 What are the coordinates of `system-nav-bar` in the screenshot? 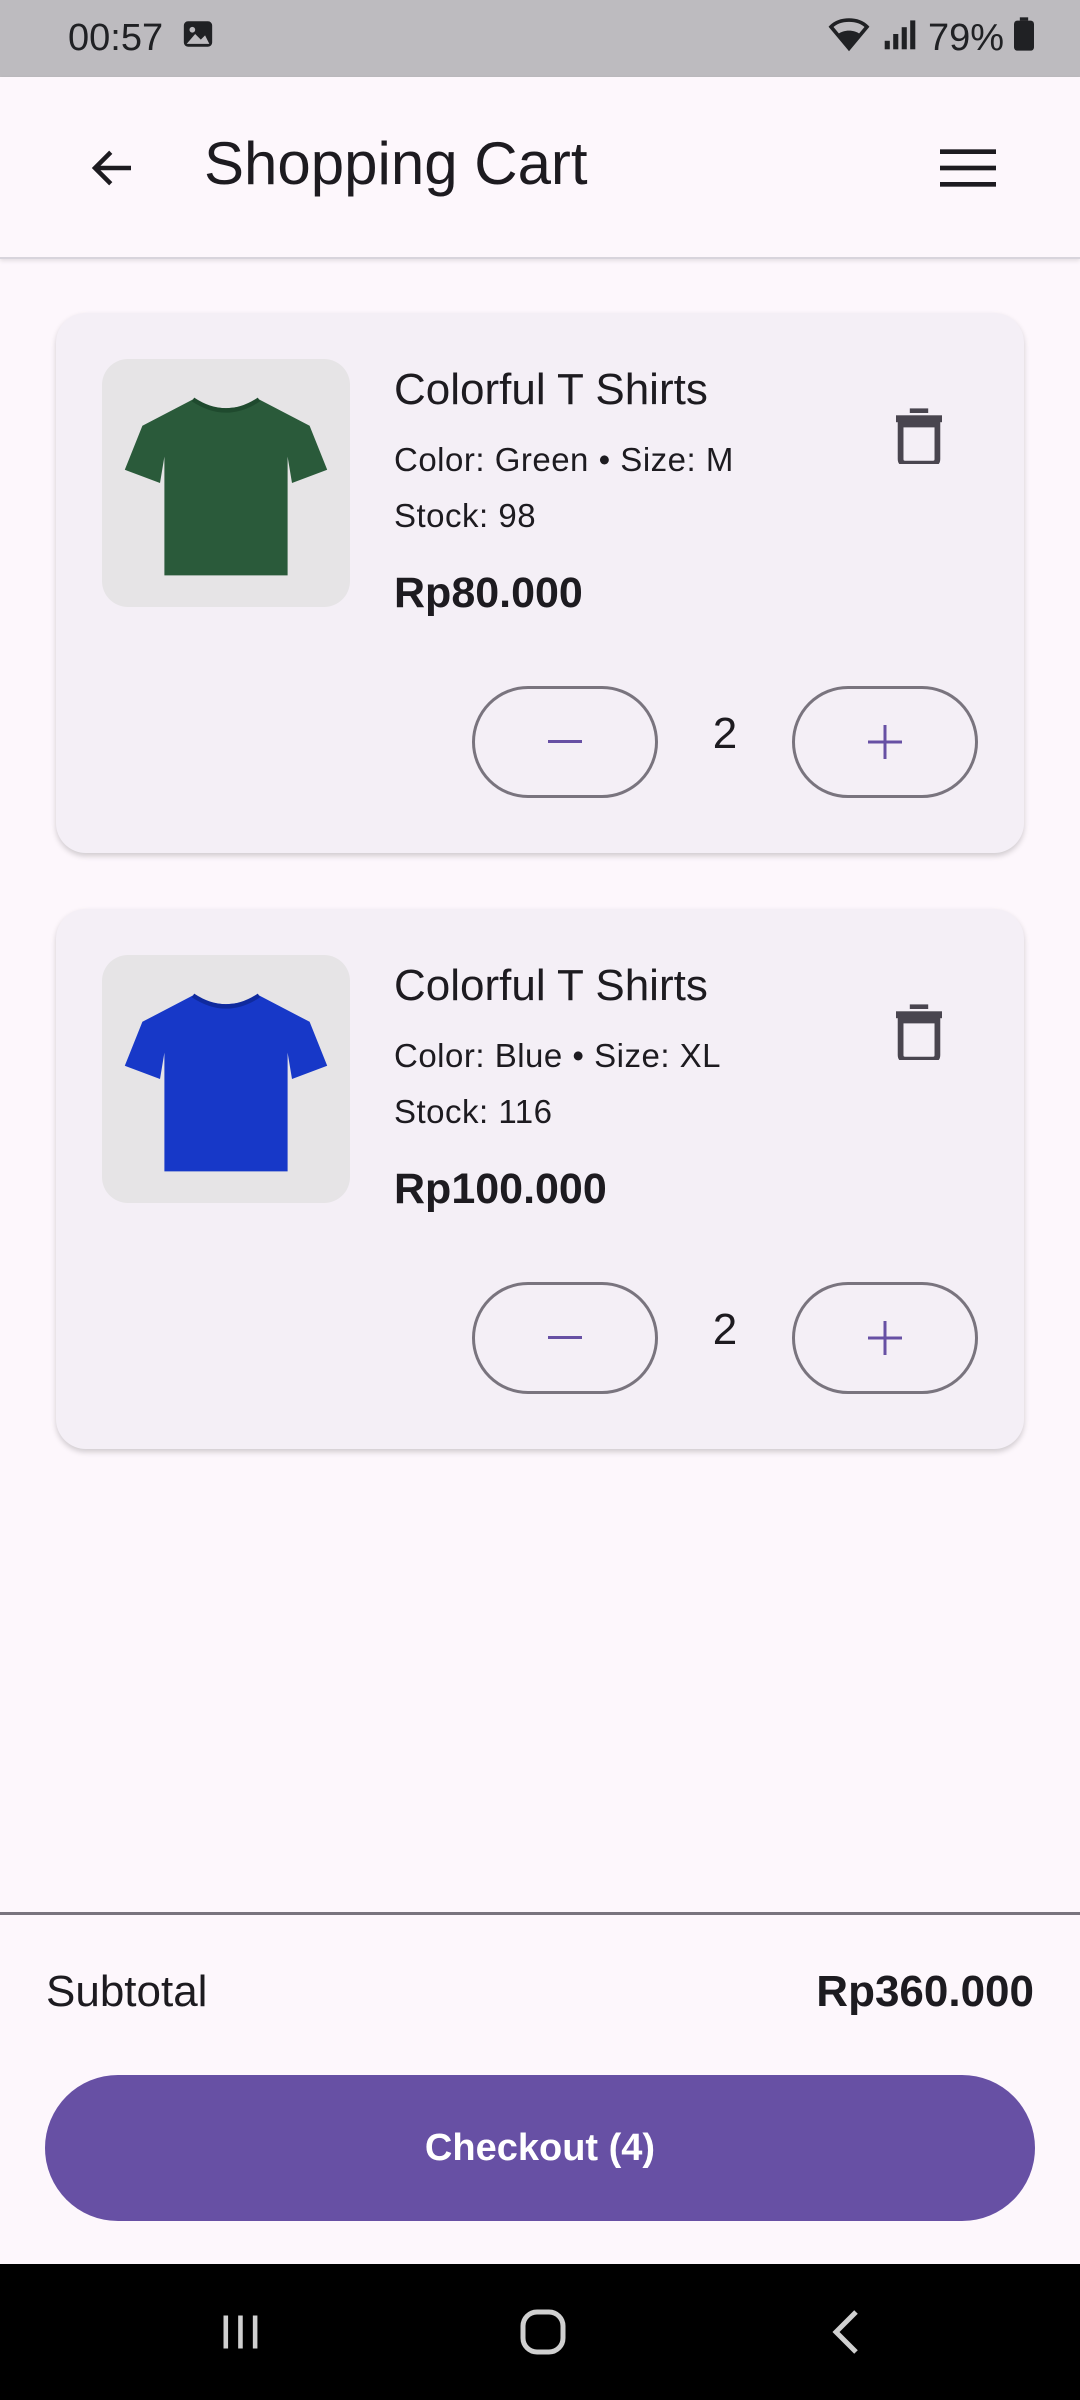 It's located at (540, 2332).